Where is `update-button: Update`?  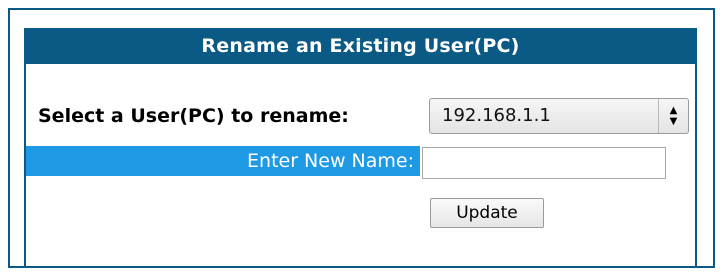
update-button: Update is located at coordinates (487, 213).